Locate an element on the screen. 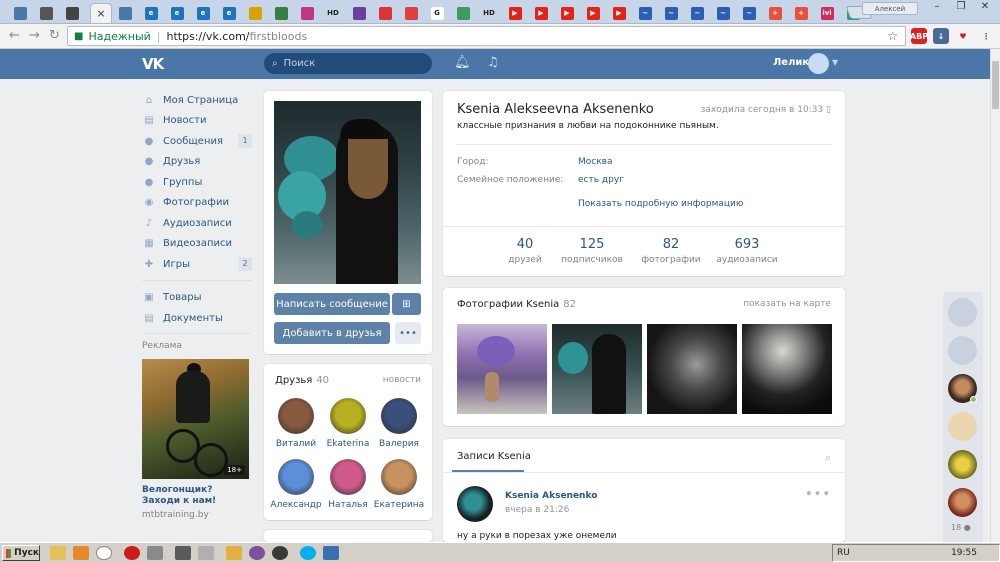  friend-item: Ekaterina is located at coordinates (348, 423).